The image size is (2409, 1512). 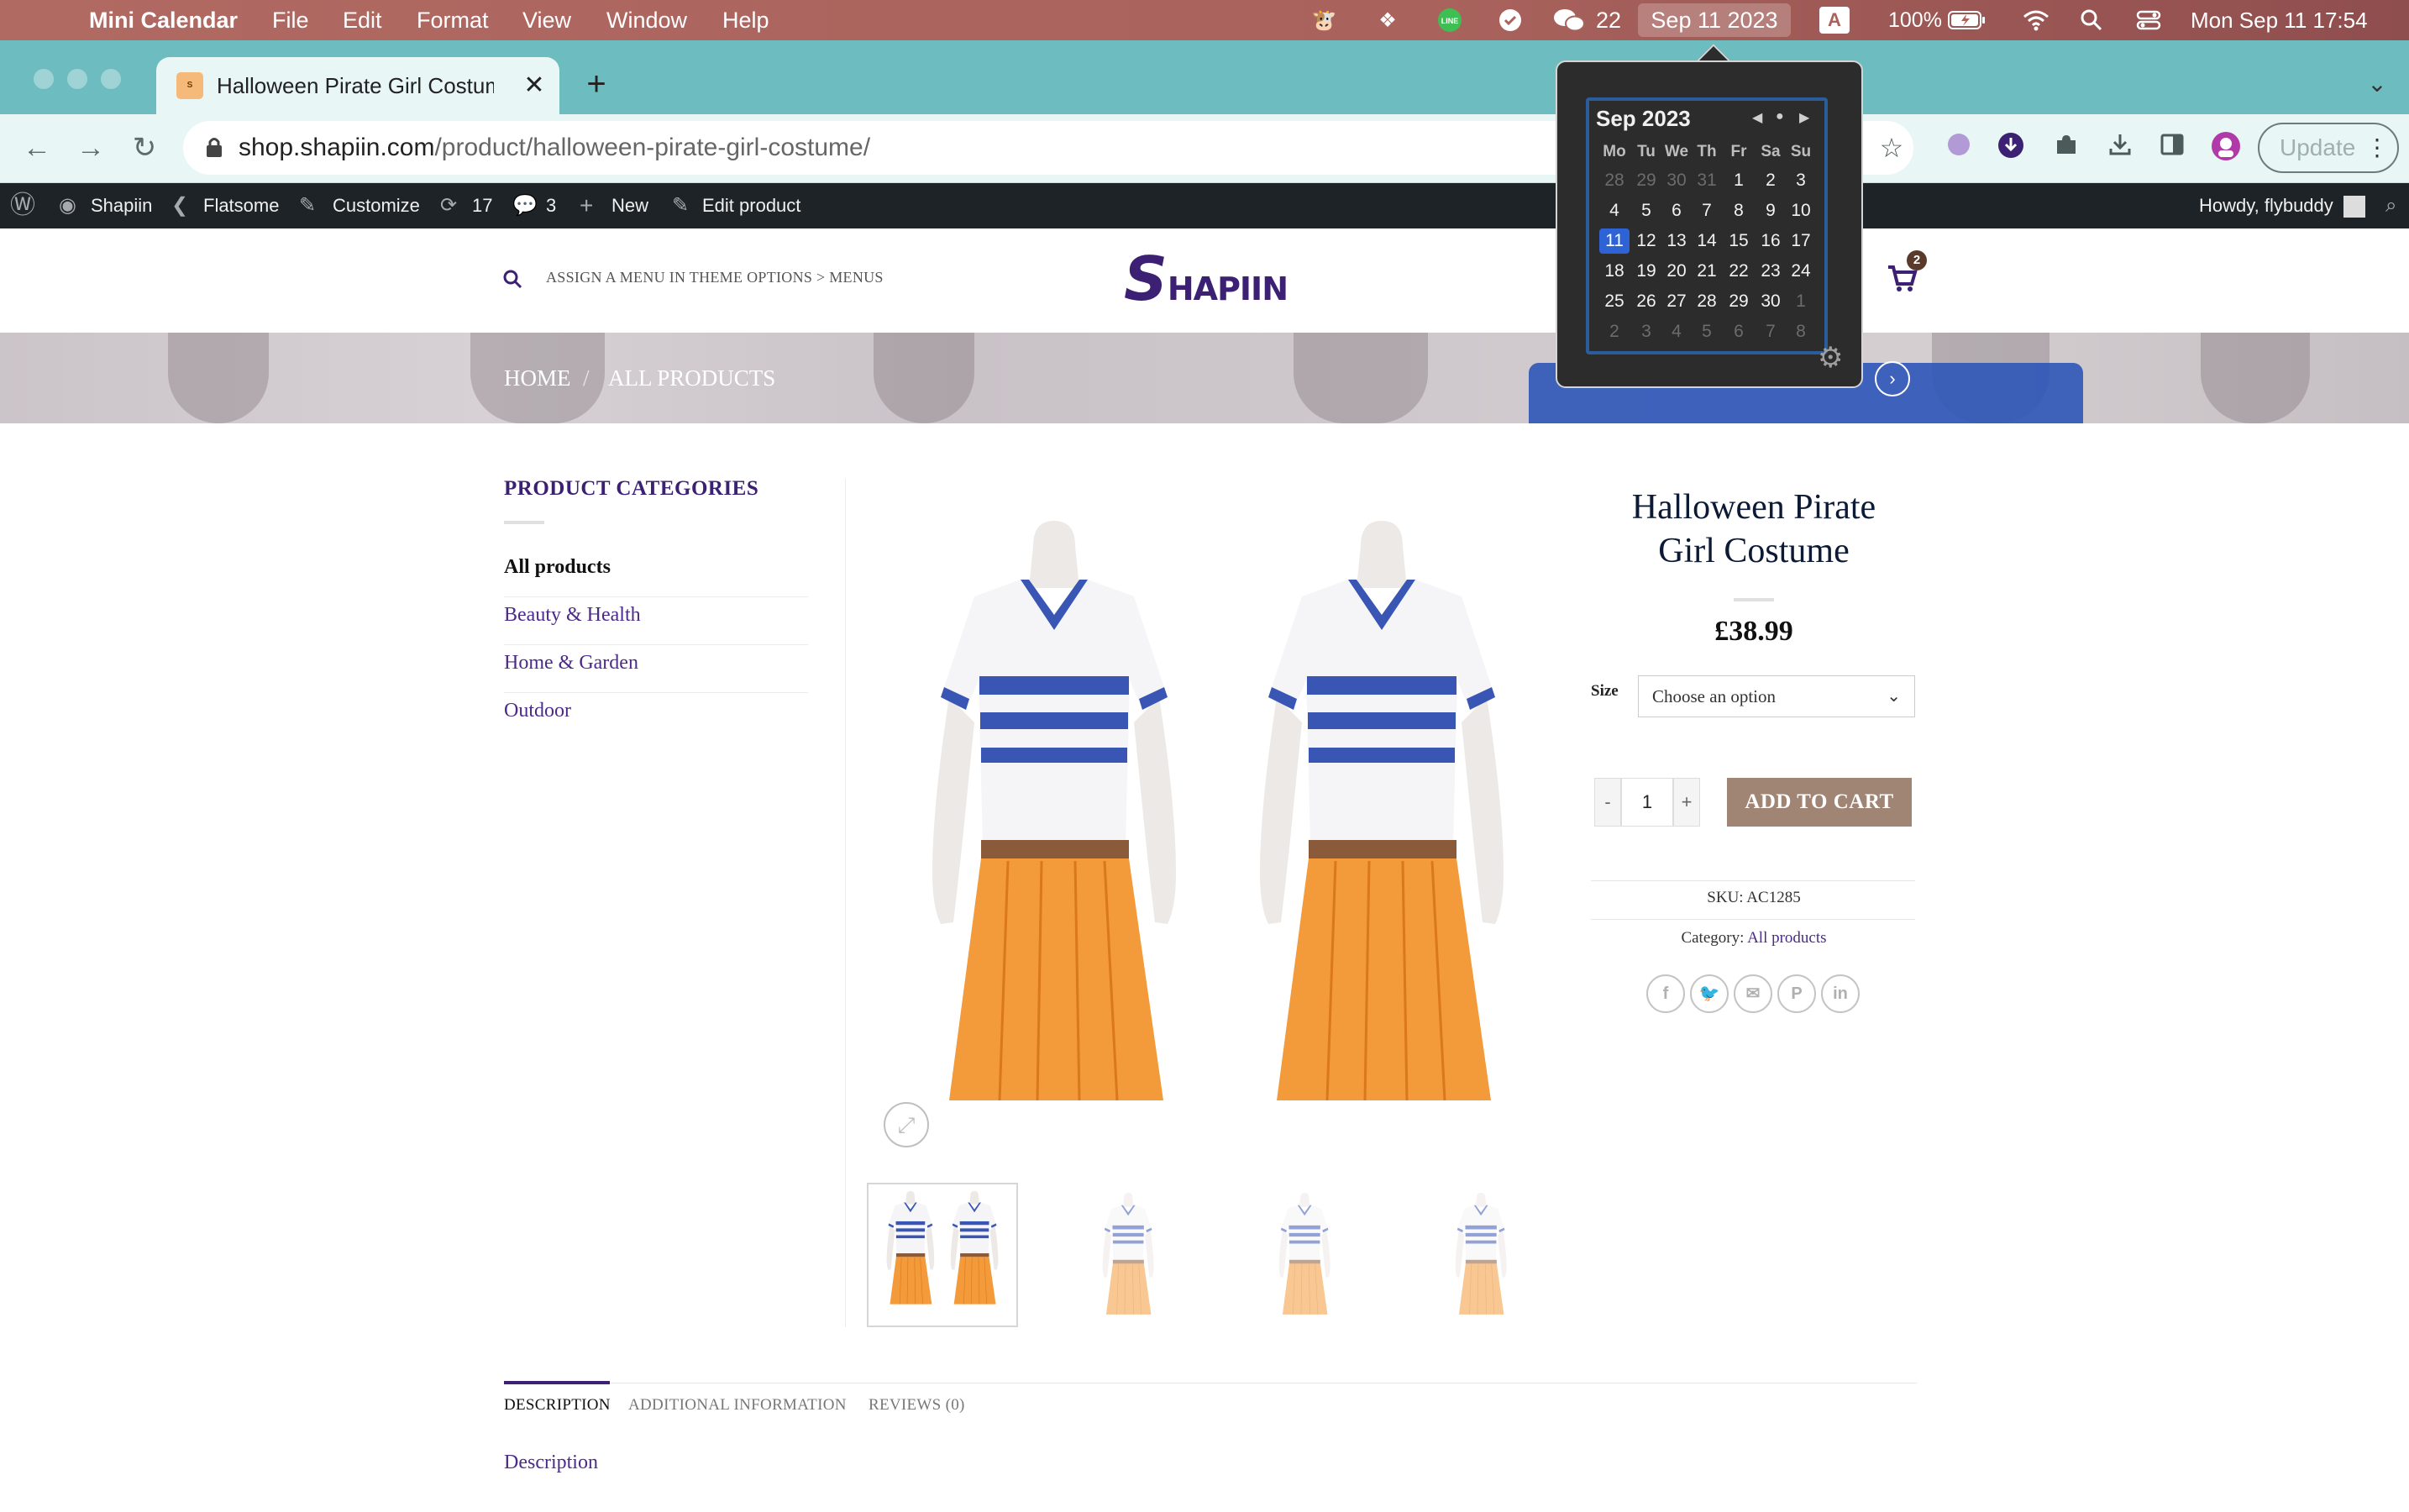 I want to click on facebook-share-icon: f, so click(x=1666, y=993).